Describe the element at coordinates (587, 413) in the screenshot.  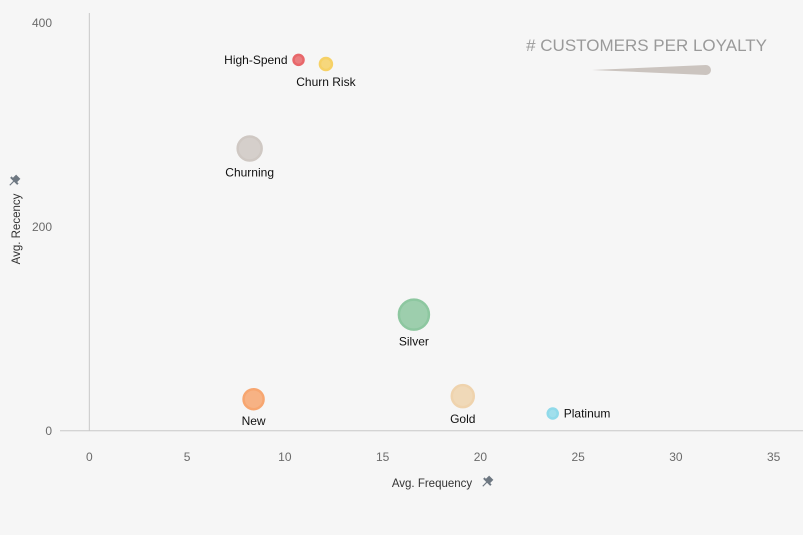
I see `point-label-platinum: Platinum` at that location.